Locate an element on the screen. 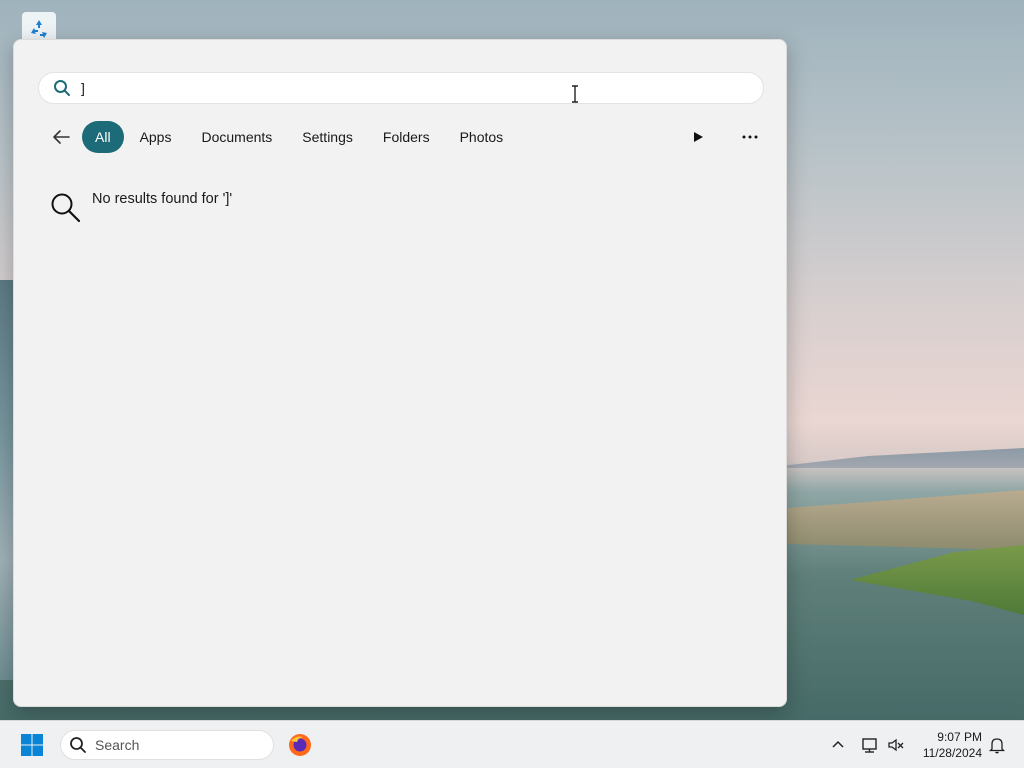 This screenshot has height=768, width=1024. back-button is located at coordinates (61, 137).